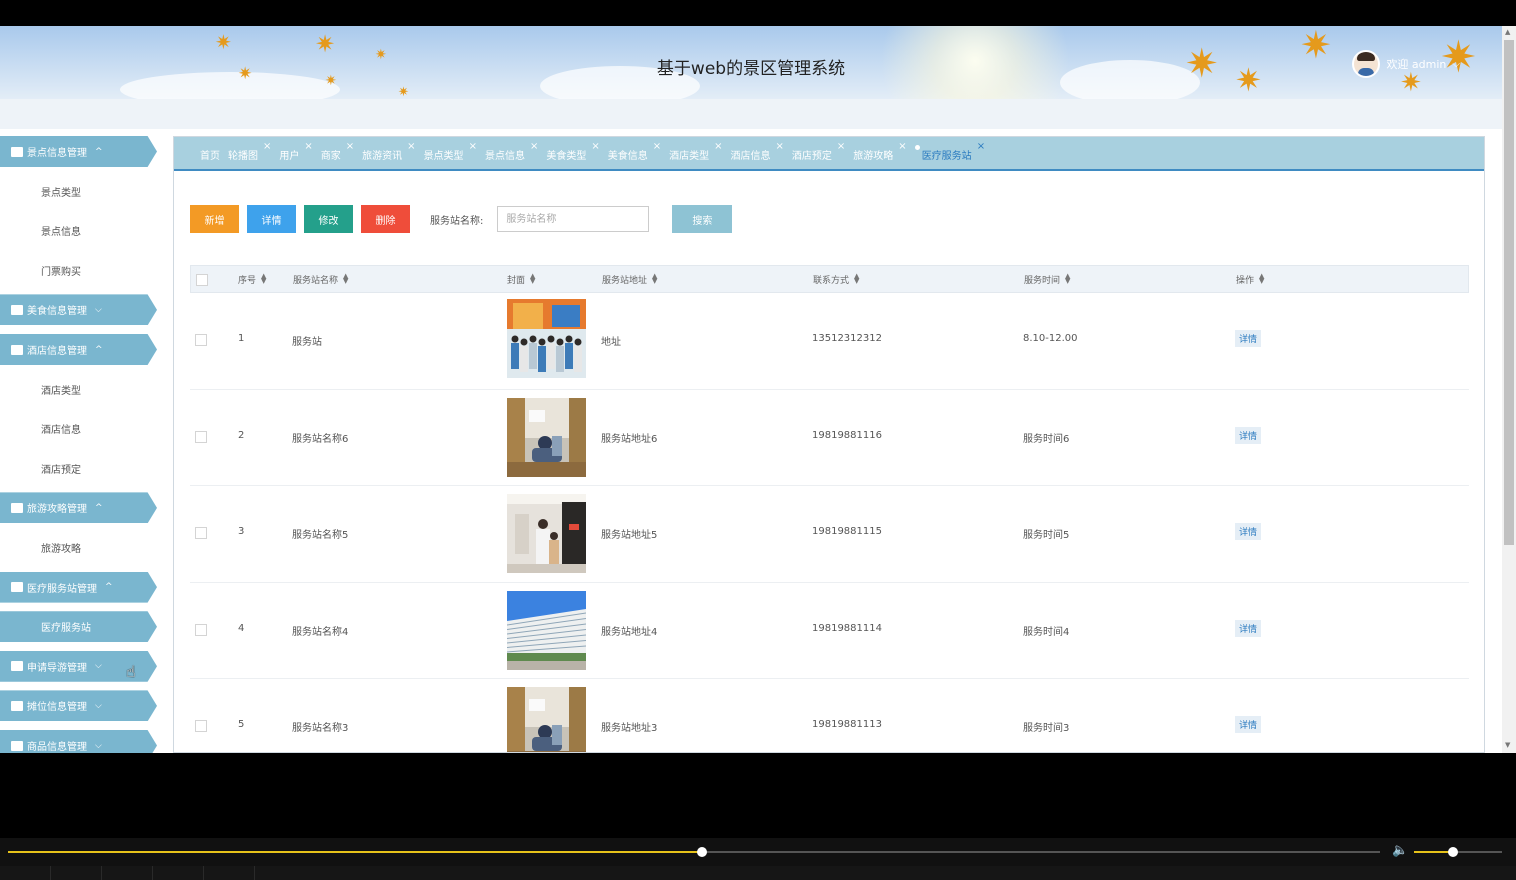  I want to click on column-header-cover: 封面 ▲ ▼, so click(521, 279).